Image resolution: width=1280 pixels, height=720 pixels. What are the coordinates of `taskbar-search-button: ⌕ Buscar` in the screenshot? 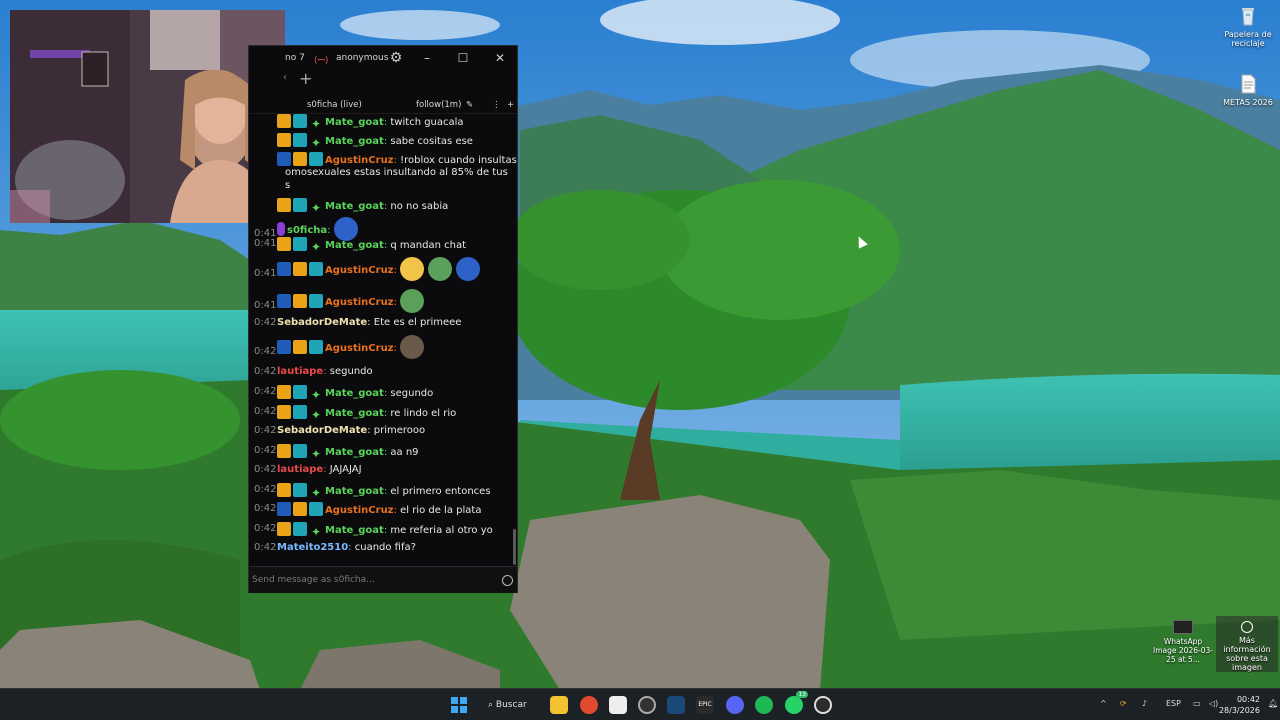 It's located at (507, 705).